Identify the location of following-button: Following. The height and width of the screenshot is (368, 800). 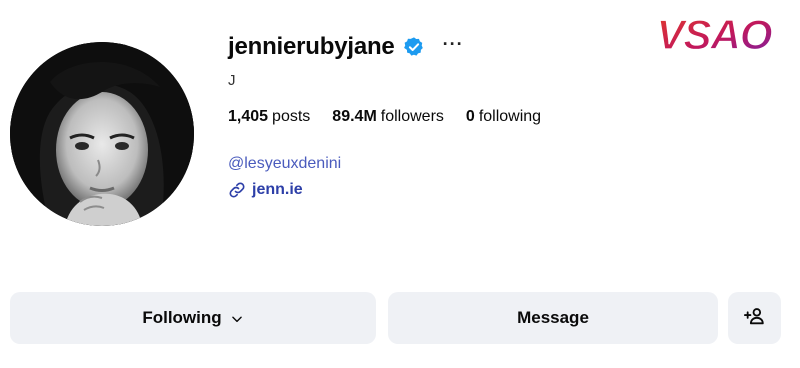
(193, 318).